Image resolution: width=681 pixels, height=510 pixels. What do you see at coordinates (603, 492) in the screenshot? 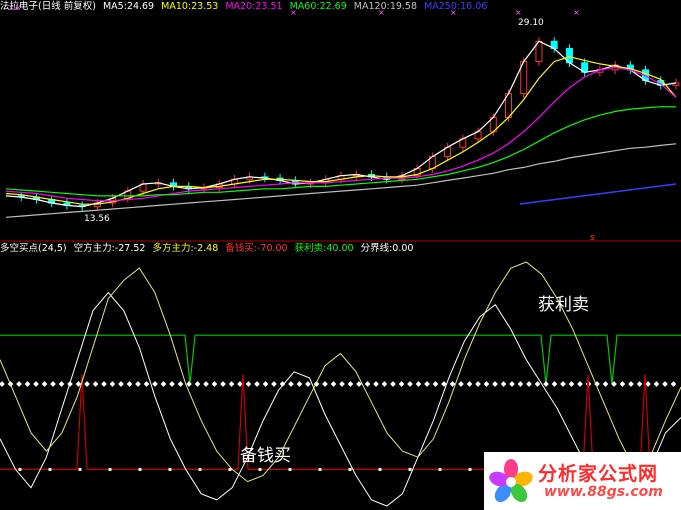
I see `watermark-url: www.88gs.com` at bounding box center [603, 492].